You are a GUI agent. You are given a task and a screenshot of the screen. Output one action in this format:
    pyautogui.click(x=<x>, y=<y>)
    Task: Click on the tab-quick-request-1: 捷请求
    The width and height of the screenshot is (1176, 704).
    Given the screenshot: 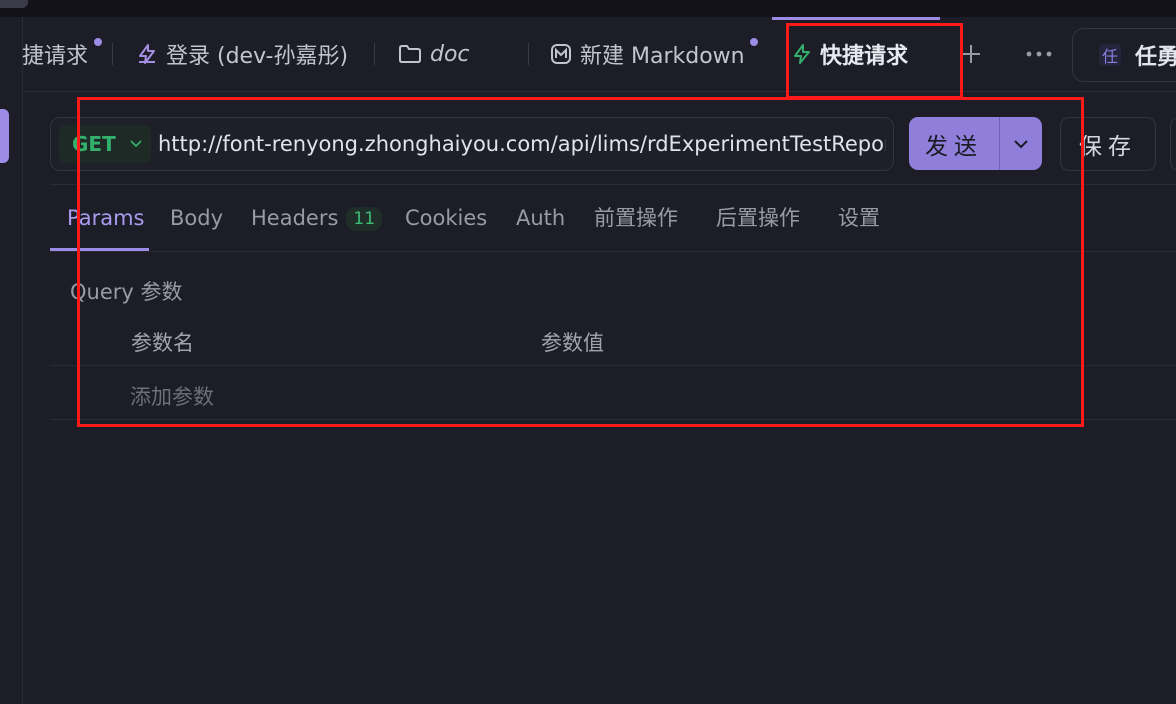 What is the action you would take?
    pyautogui.click(x=62, y=54)
    